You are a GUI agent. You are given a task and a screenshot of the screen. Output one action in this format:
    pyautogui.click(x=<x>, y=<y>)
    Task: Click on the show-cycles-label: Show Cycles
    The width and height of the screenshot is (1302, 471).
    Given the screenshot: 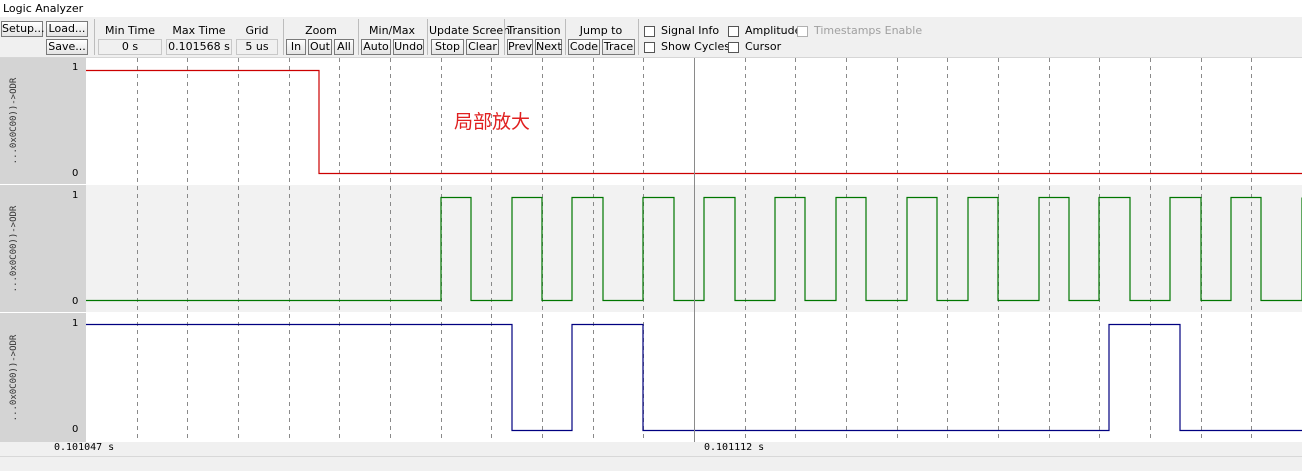 What is the action you would take?
    pyautogui.click(x=695, y=46)
    